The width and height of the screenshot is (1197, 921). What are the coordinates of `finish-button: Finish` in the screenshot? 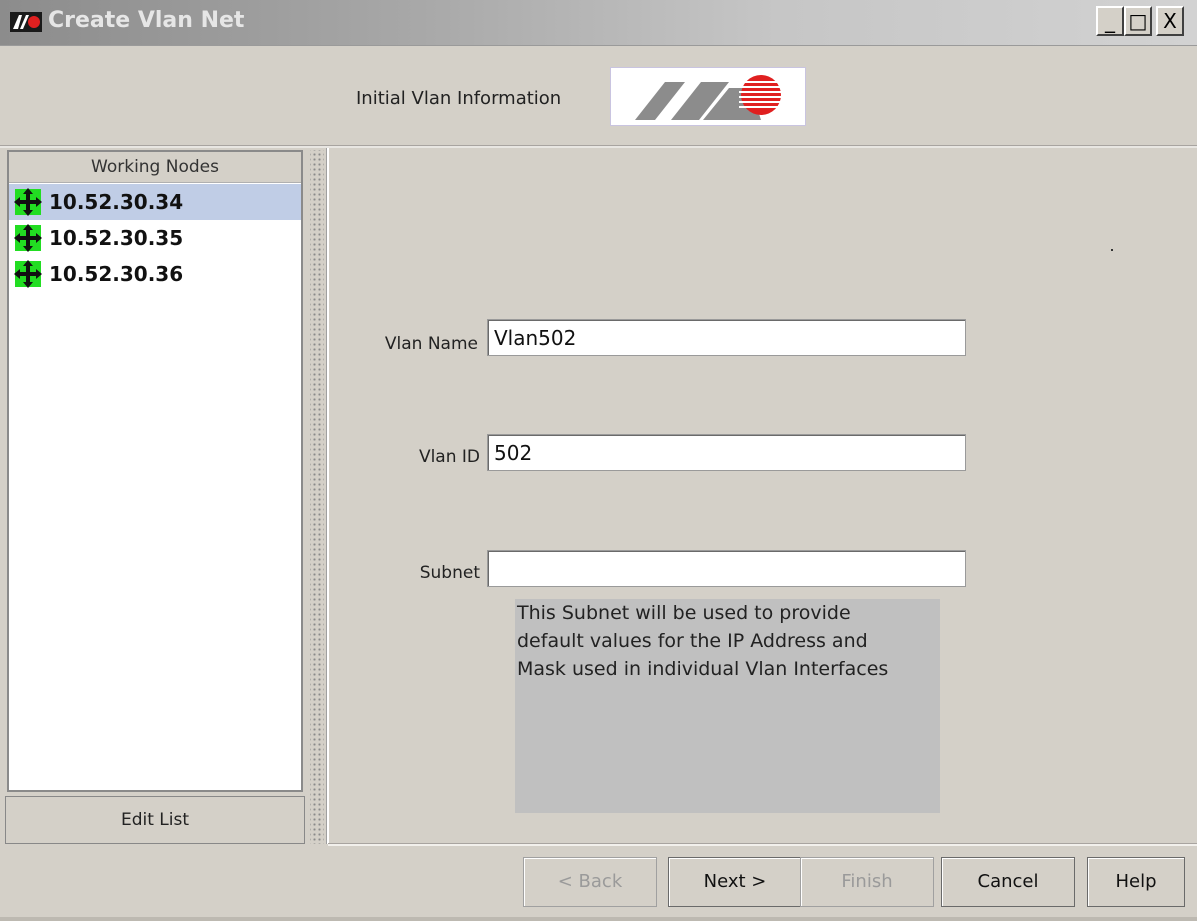 It's located at (867, 882).